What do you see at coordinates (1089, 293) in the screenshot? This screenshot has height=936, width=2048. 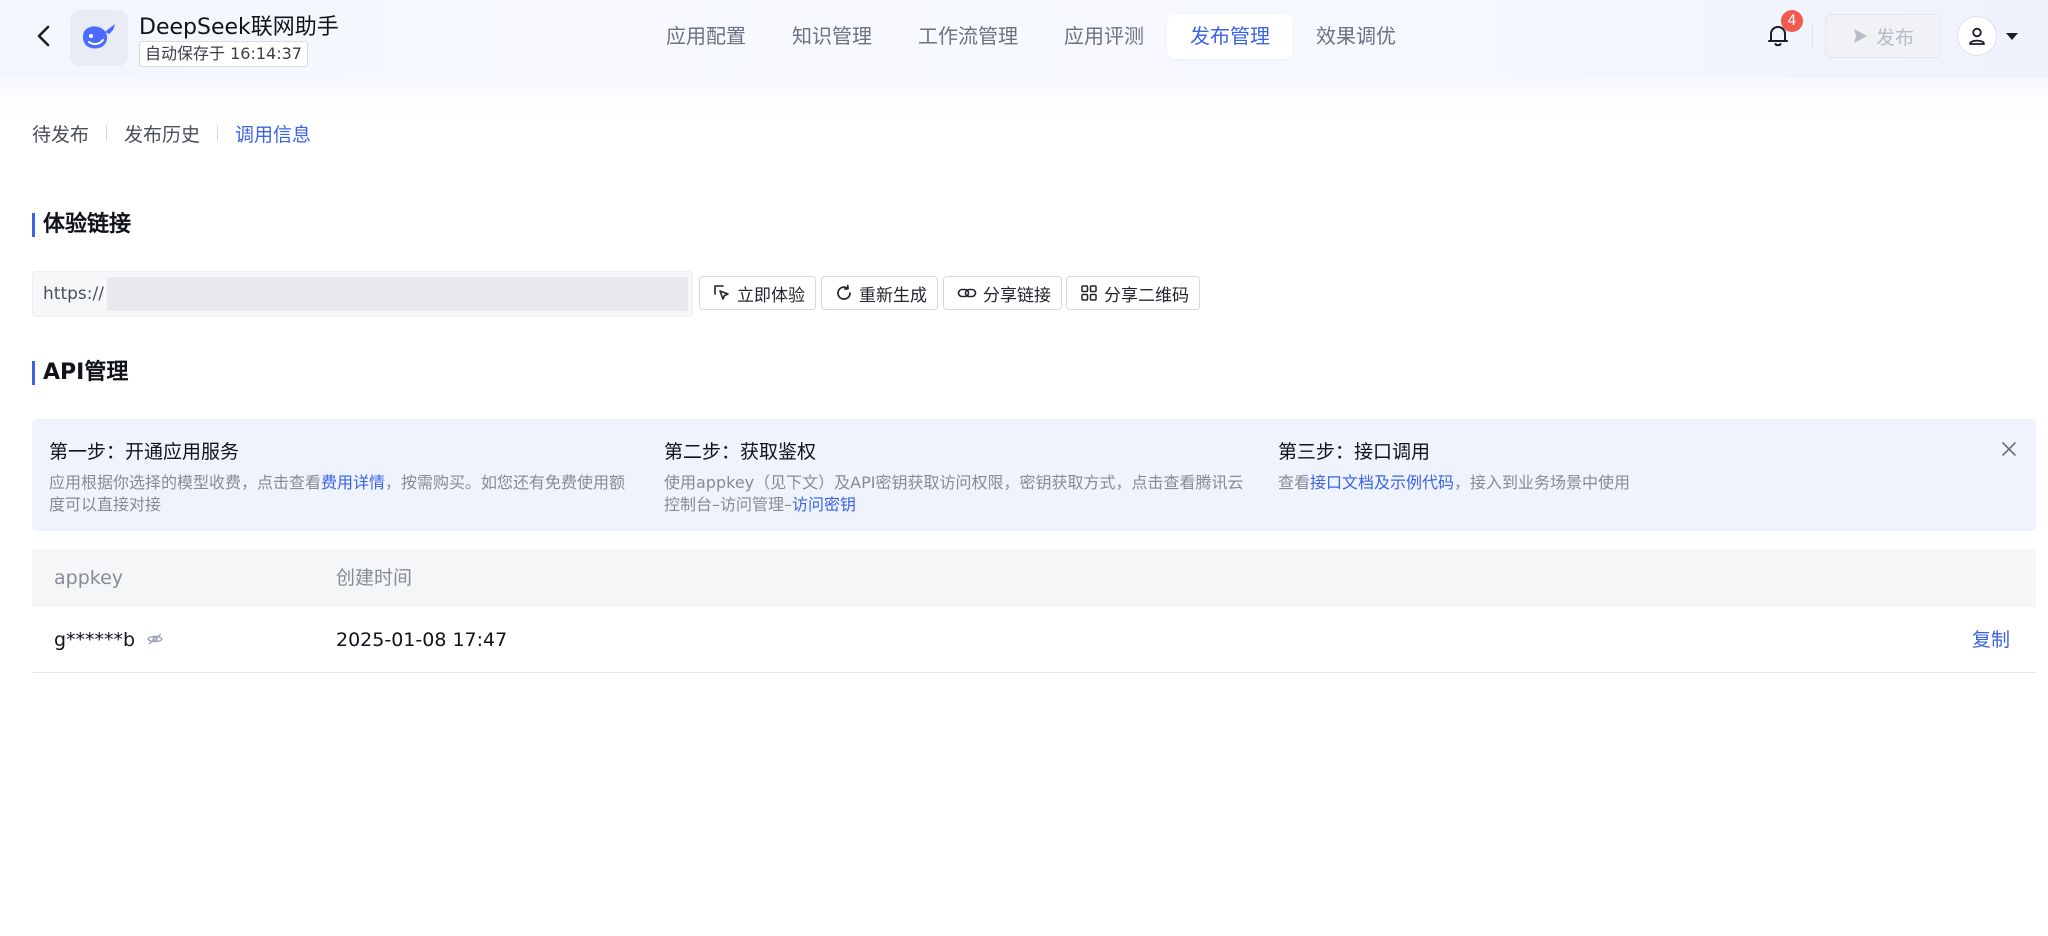 I see `qr-code-icon` at bounding box center [1089, 293].